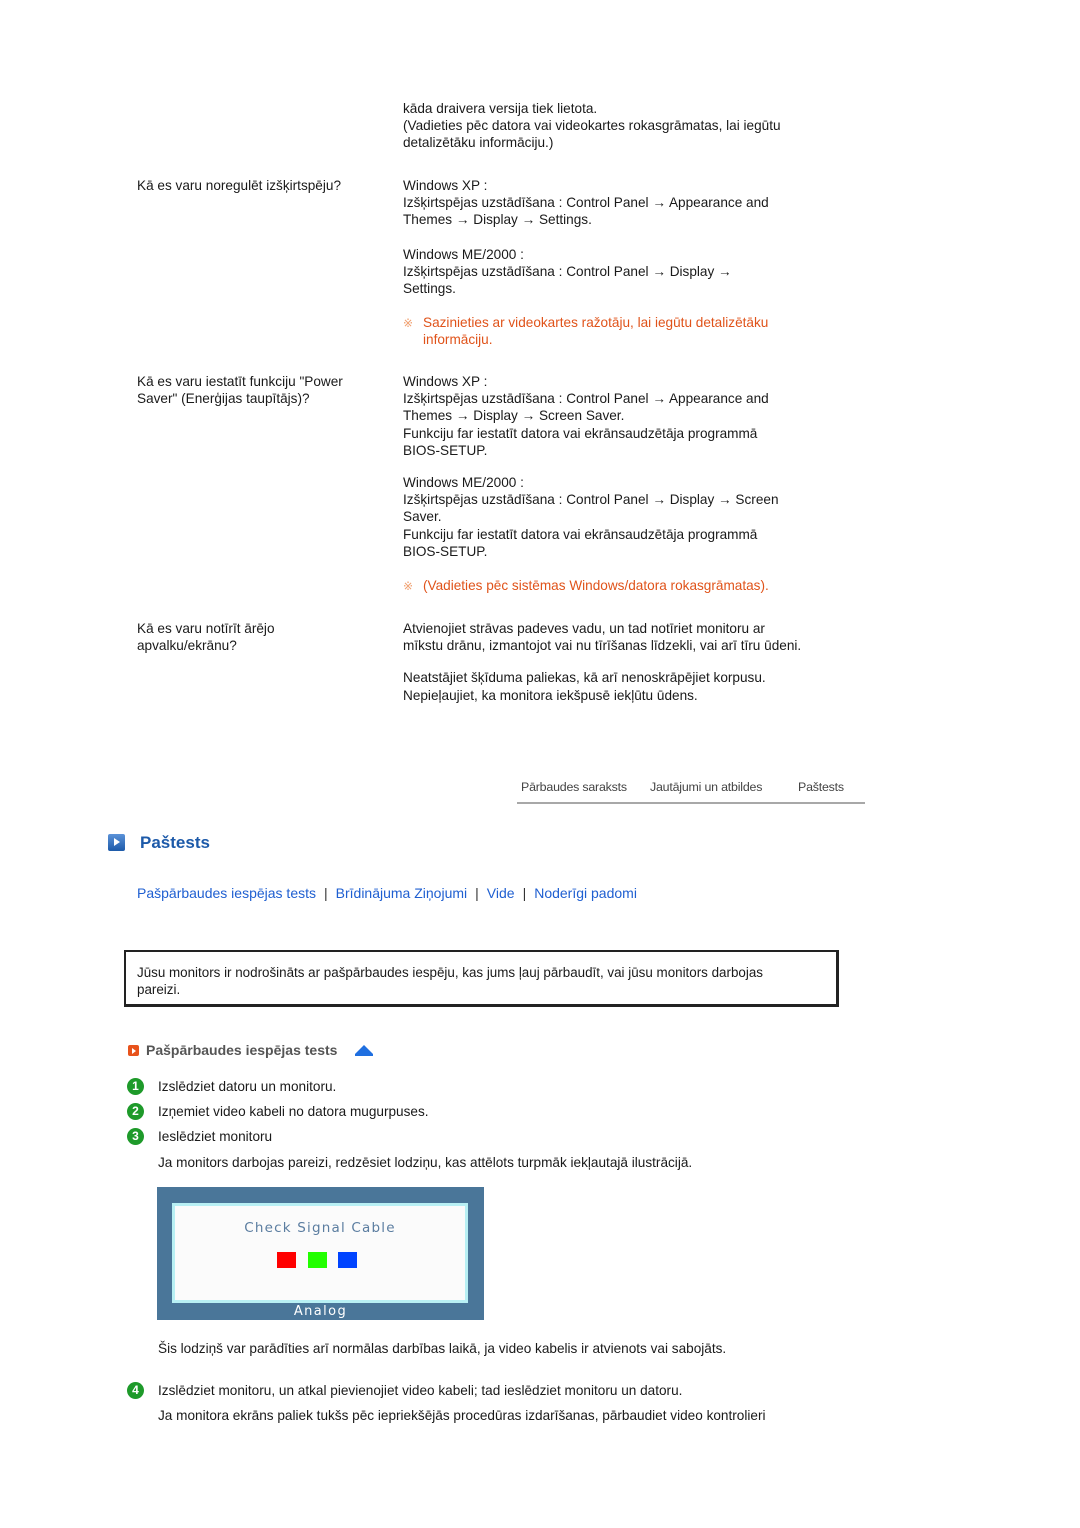  I want to click on osd-window: Check Signal Cable, so click(320, 1253).